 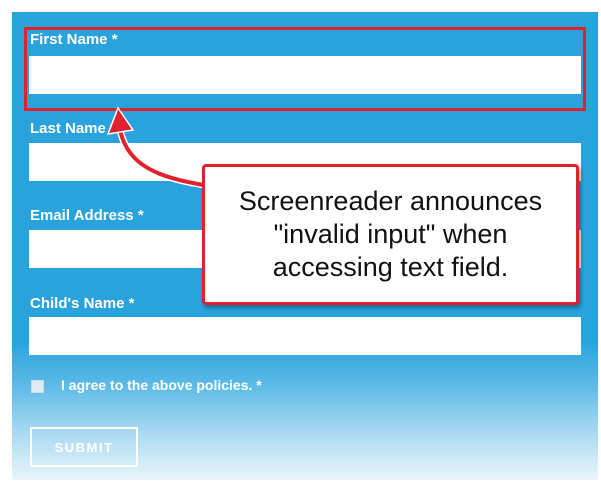 What do you see at coordinates (82, 303) in the screenshot?
I see `child-name-label: Child's Name *` at bounding box center [82, 303].